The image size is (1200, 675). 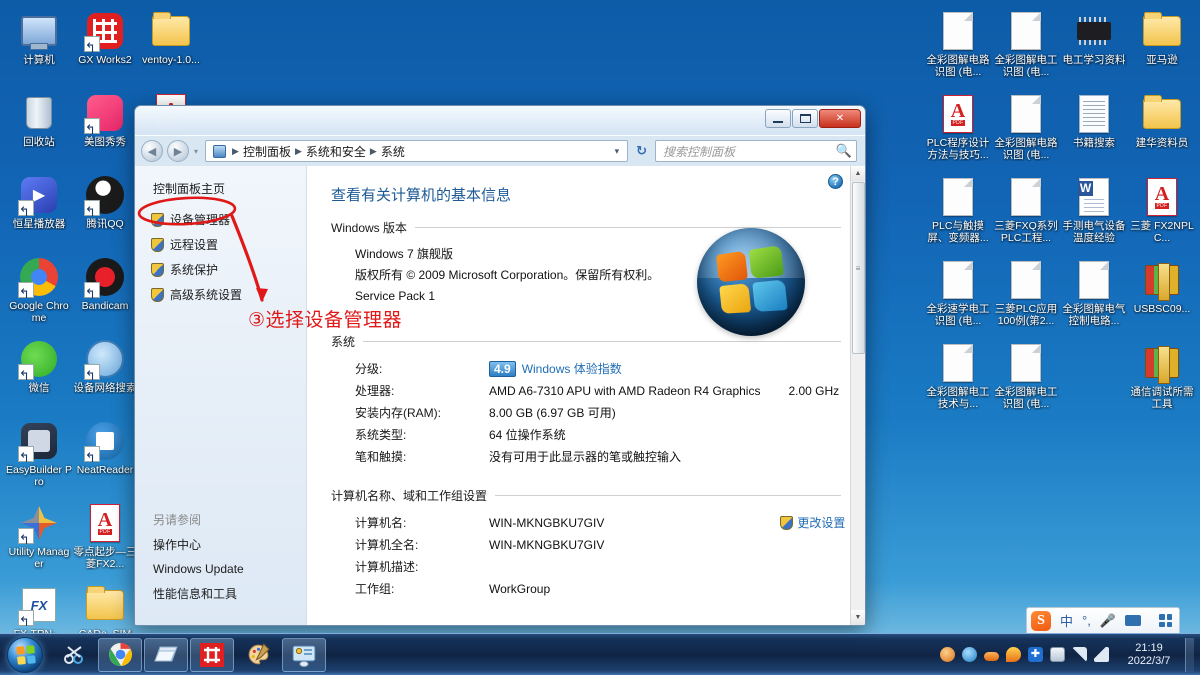 I want to click on desktop-icon: 建华资料员, so click(x=1162, y=130).